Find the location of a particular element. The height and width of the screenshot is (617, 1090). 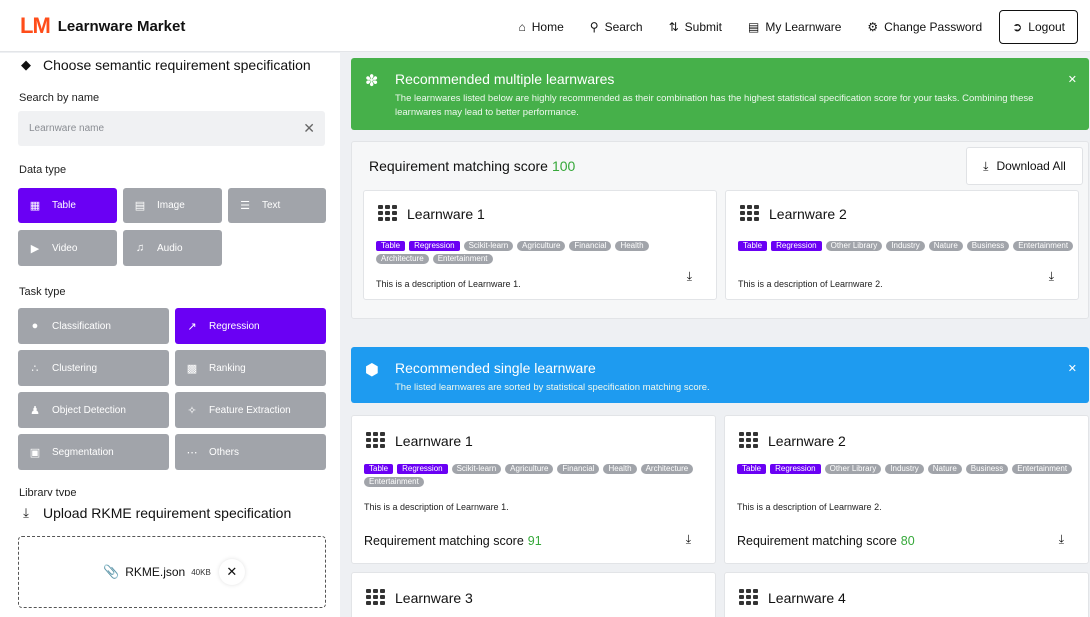

nav-change-password-label: Change Password is located at coordinates (933, 27).